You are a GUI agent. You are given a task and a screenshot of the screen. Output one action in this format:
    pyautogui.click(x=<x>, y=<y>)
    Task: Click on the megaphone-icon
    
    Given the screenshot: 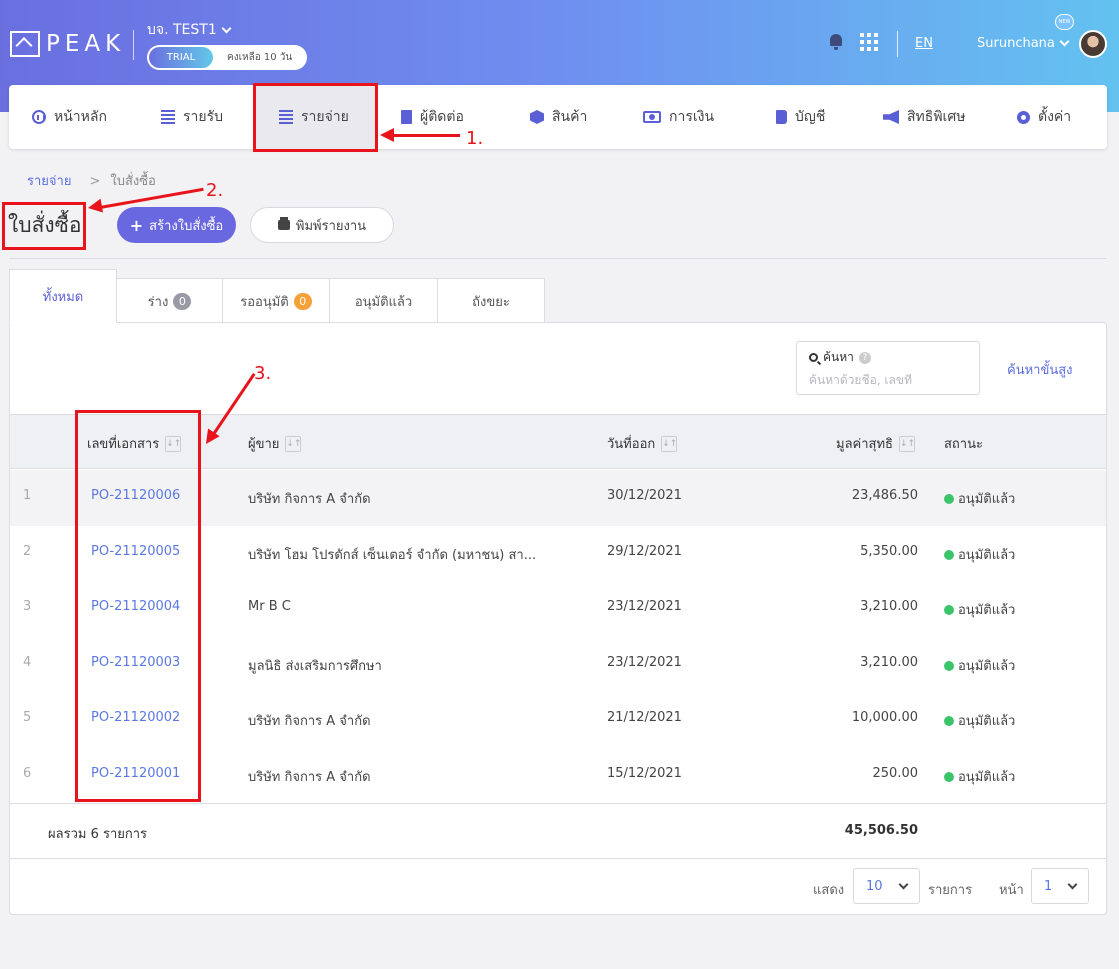 What is the action you would take?
    pyautogui.click(x=891, y=117)
    